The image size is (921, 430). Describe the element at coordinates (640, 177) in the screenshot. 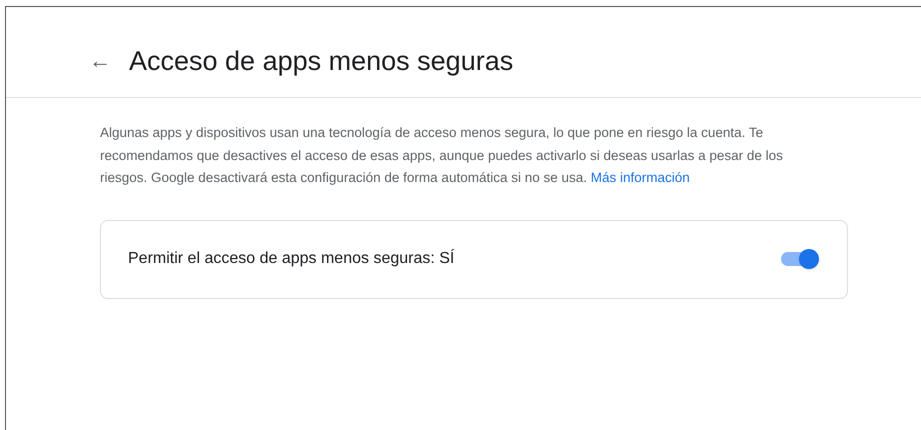

I see `more-info-link: Más información` at that location.